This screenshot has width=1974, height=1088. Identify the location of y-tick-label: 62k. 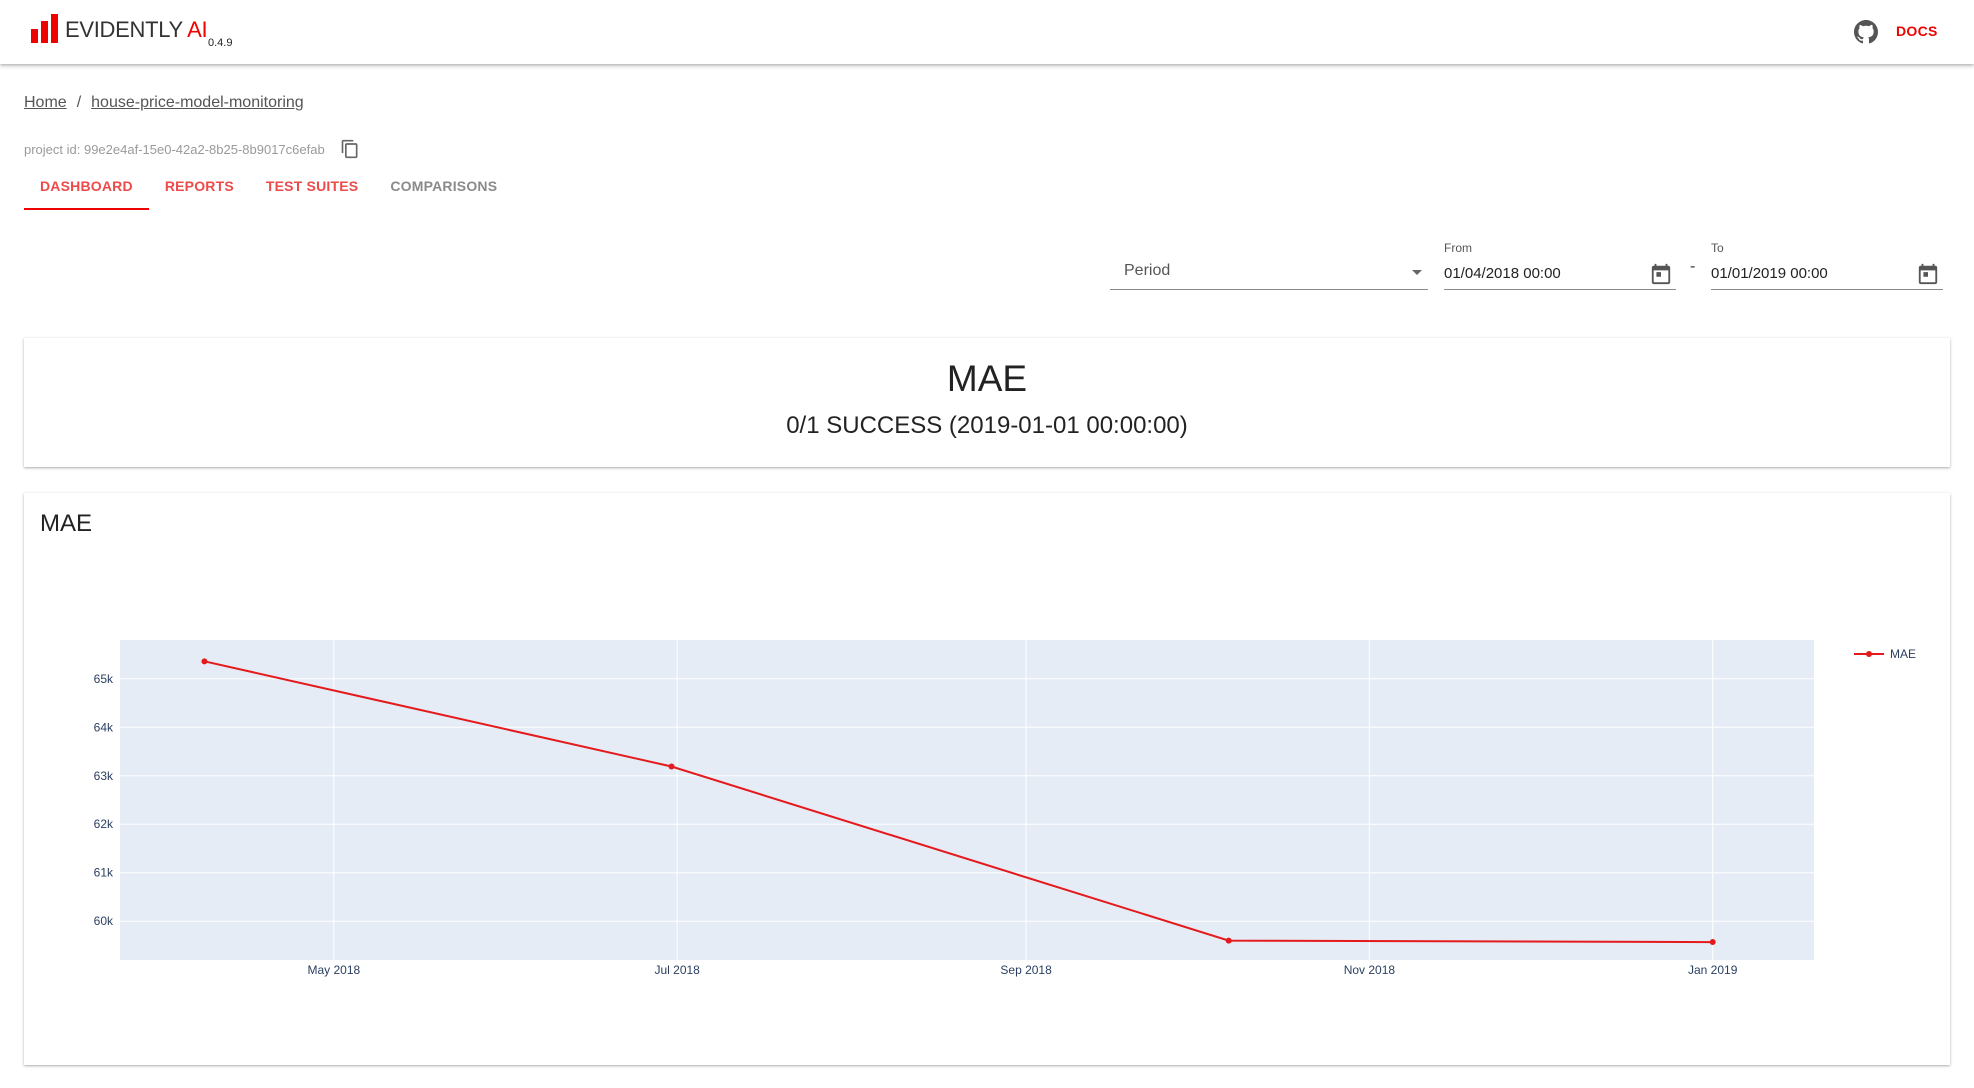
(104, 824).